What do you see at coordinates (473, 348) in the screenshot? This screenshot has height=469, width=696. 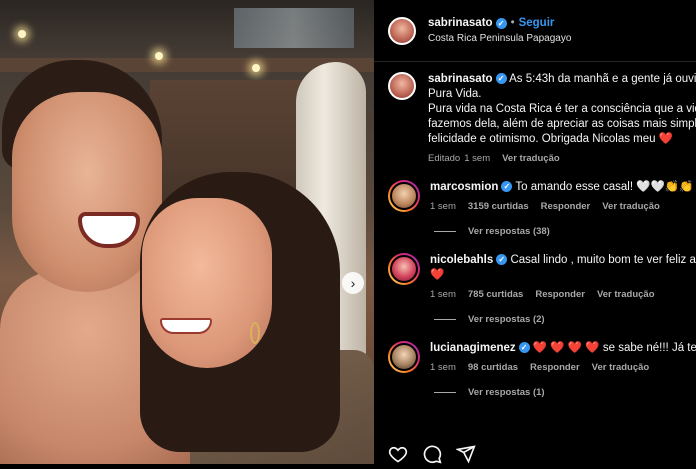 I see `comment-username: lucianagimenez` at bounding box center [473, 348].